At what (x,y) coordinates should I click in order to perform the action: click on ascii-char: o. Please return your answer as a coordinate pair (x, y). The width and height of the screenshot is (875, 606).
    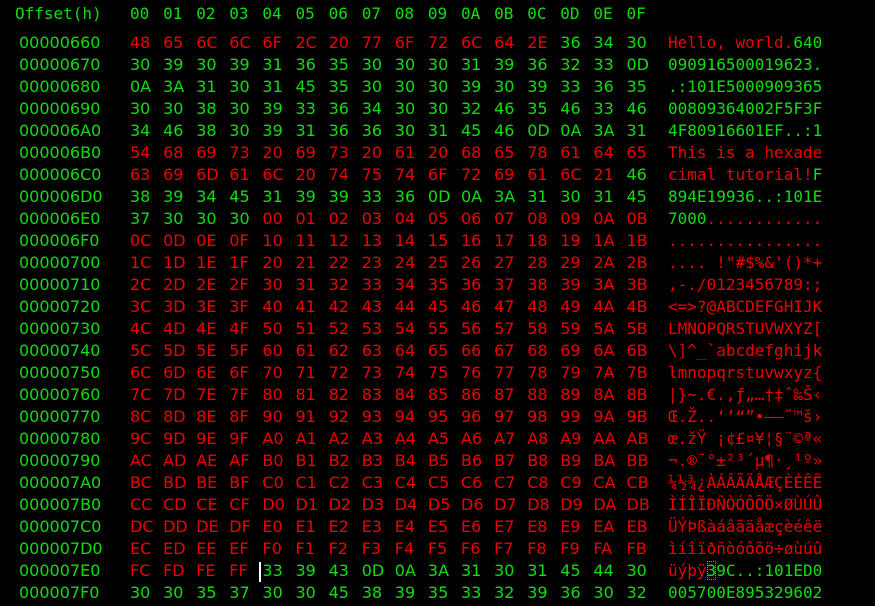
    Looking at the image, I should click on (750, 42).